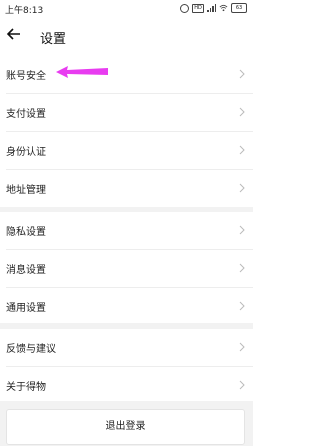 This screenshot has width=320, height=446. What do you see at coordinates (126, 306) in the screenshot?
I see `settings-item-general-settings: 通用设置` at bounding box center [126, 306].